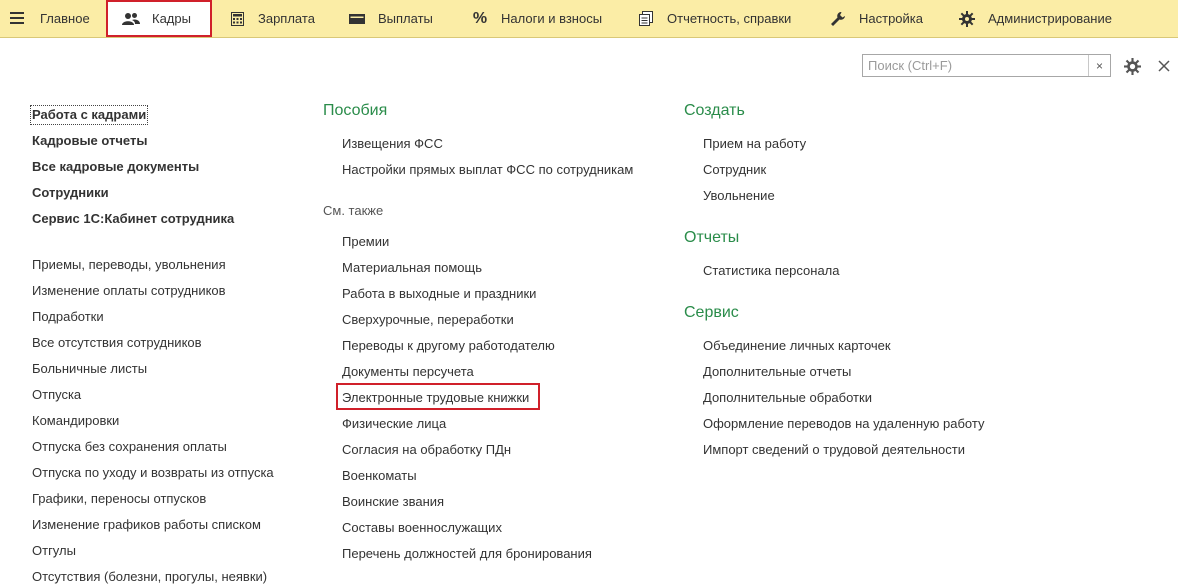 The image size is (1178, 587). What do you see at coordinates (357, 19) in the screenshot?
I see `wallet-icon` at bounding box center [357, 19].